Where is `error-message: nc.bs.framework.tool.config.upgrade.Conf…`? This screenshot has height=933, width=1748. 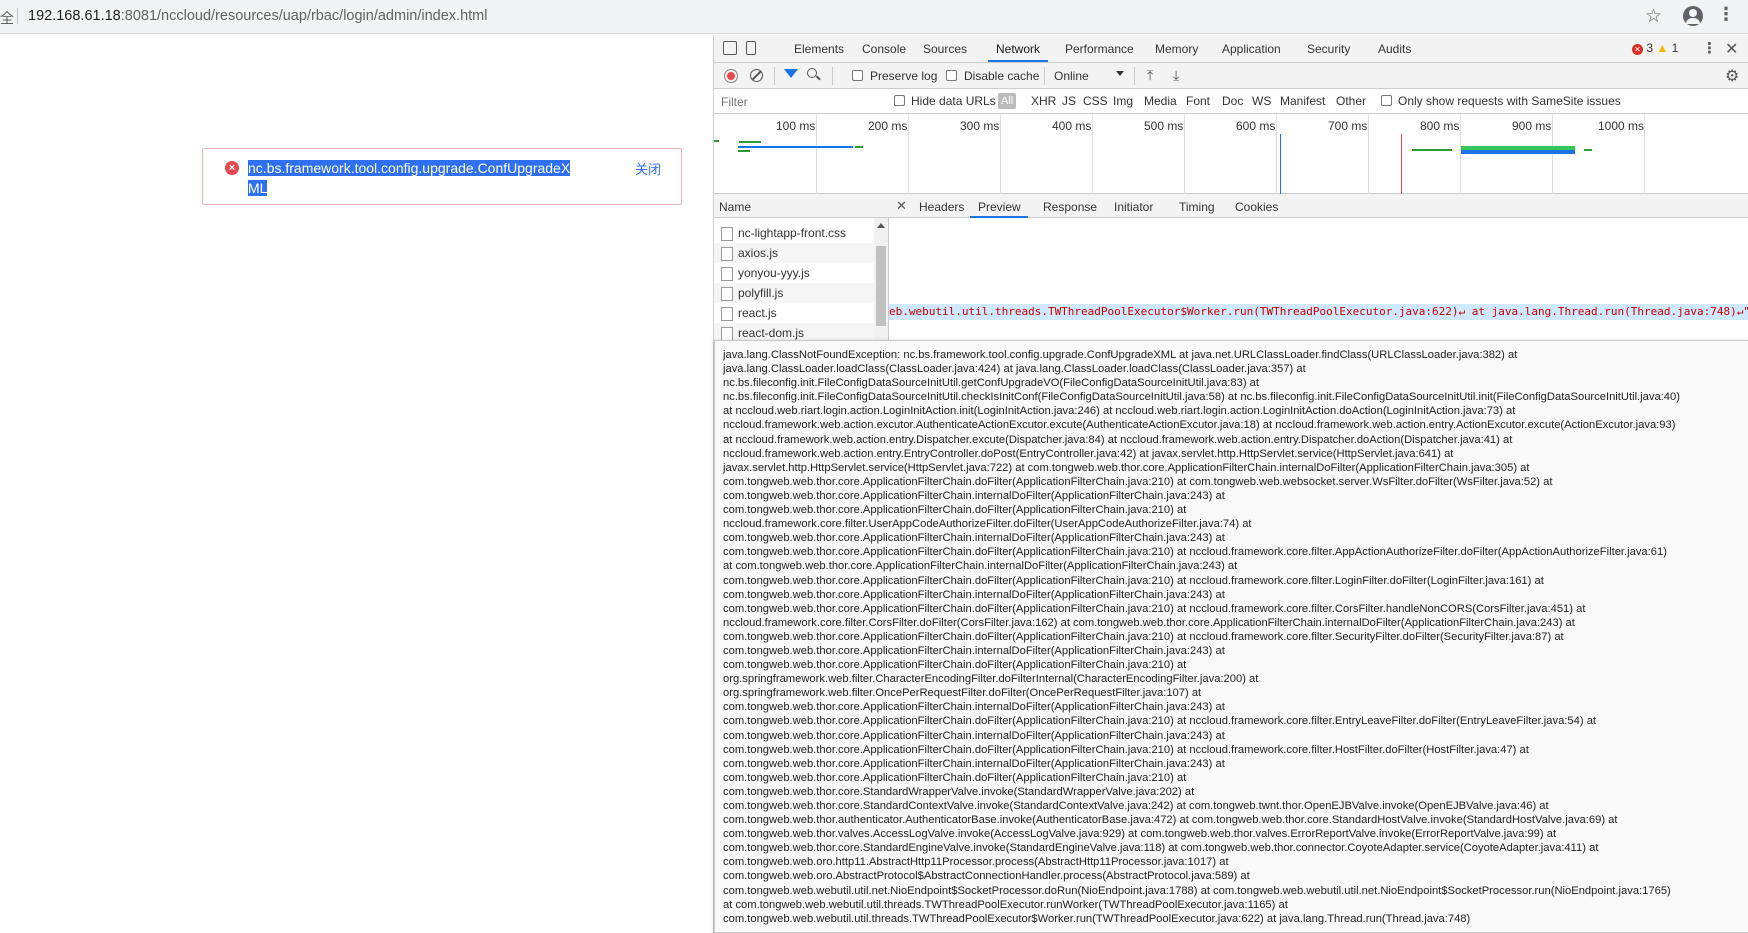
error-message: nc.bs.framework.tool.config.upgrade.Conf… is located at coordinates (409, 178).